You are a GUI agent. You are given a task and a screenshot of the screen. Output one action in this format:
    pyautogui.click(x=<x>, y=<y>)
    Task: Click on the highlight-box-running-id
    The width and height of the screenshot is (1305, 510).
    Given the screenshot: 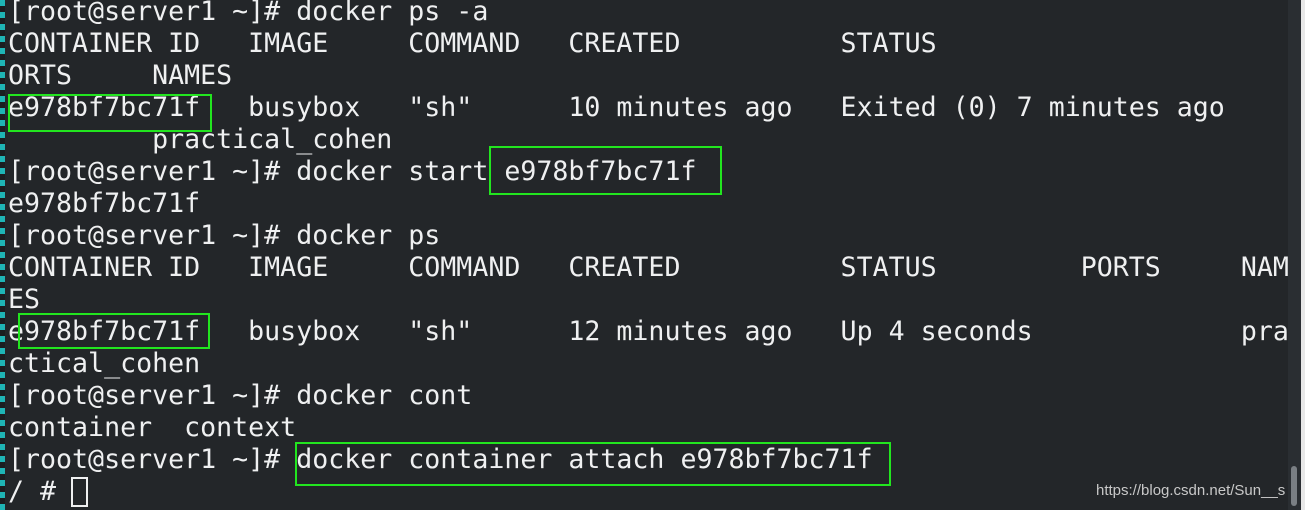 What is the action you would take?
    pyautogui.click(x=114, y=331)
    